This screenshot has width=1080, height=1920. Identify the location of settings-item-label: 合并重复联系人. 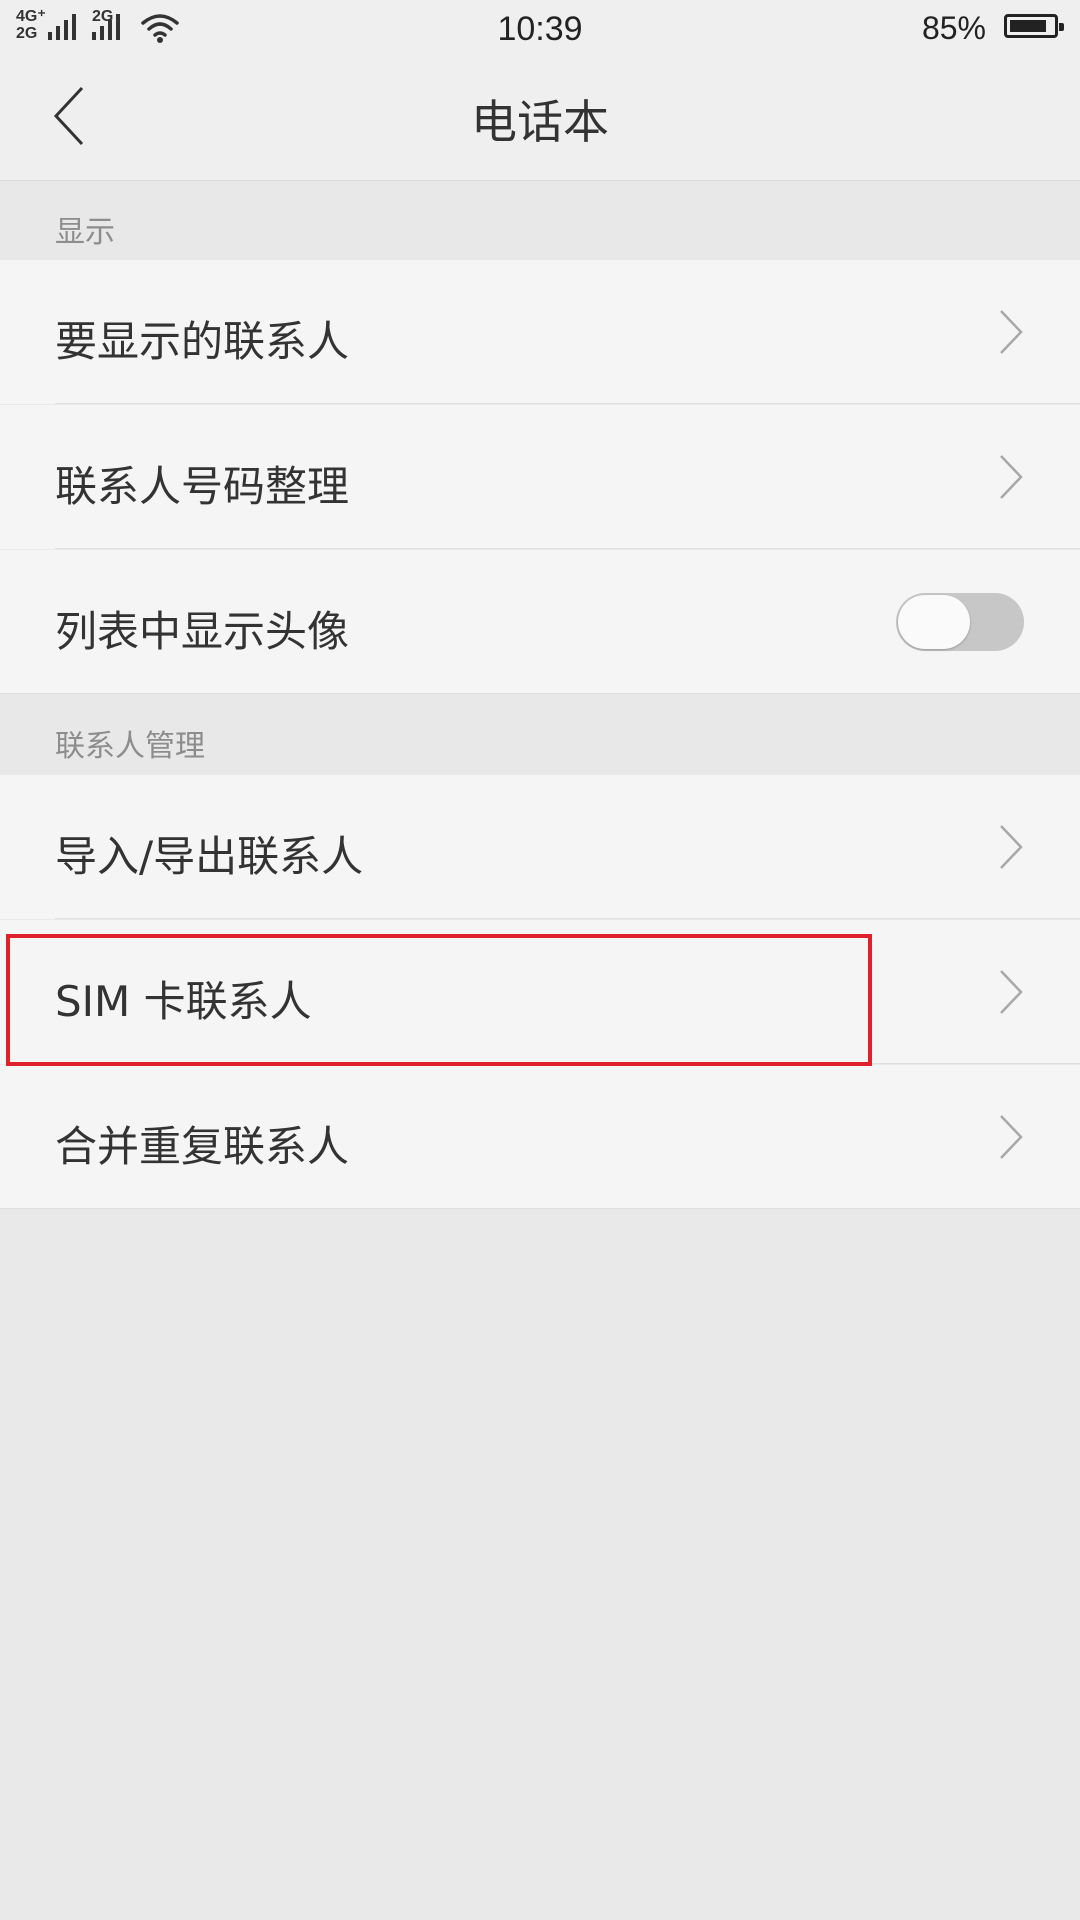
(202, 1146).